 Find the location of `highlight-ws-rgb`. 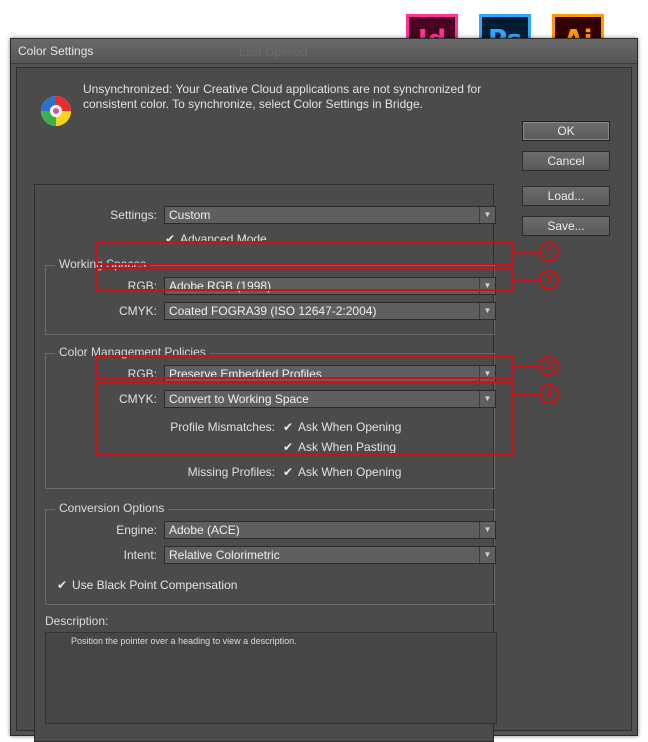

highlight-ws-rgb is located at coordinates (304, 253).